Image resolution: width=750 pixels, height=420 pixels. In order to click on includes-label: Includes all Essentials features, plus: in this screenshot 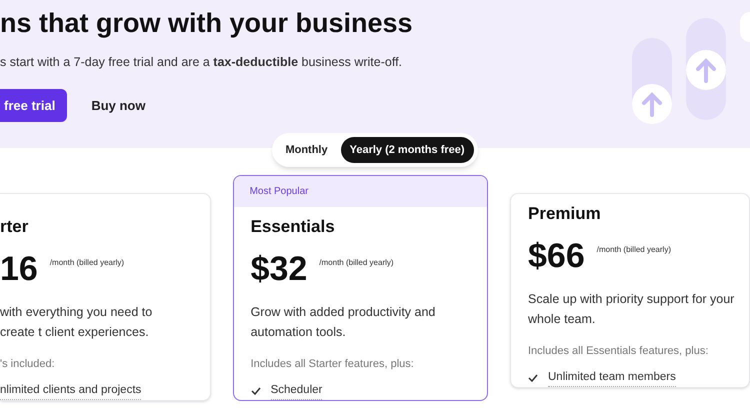, I will do `click(619, 351)`.